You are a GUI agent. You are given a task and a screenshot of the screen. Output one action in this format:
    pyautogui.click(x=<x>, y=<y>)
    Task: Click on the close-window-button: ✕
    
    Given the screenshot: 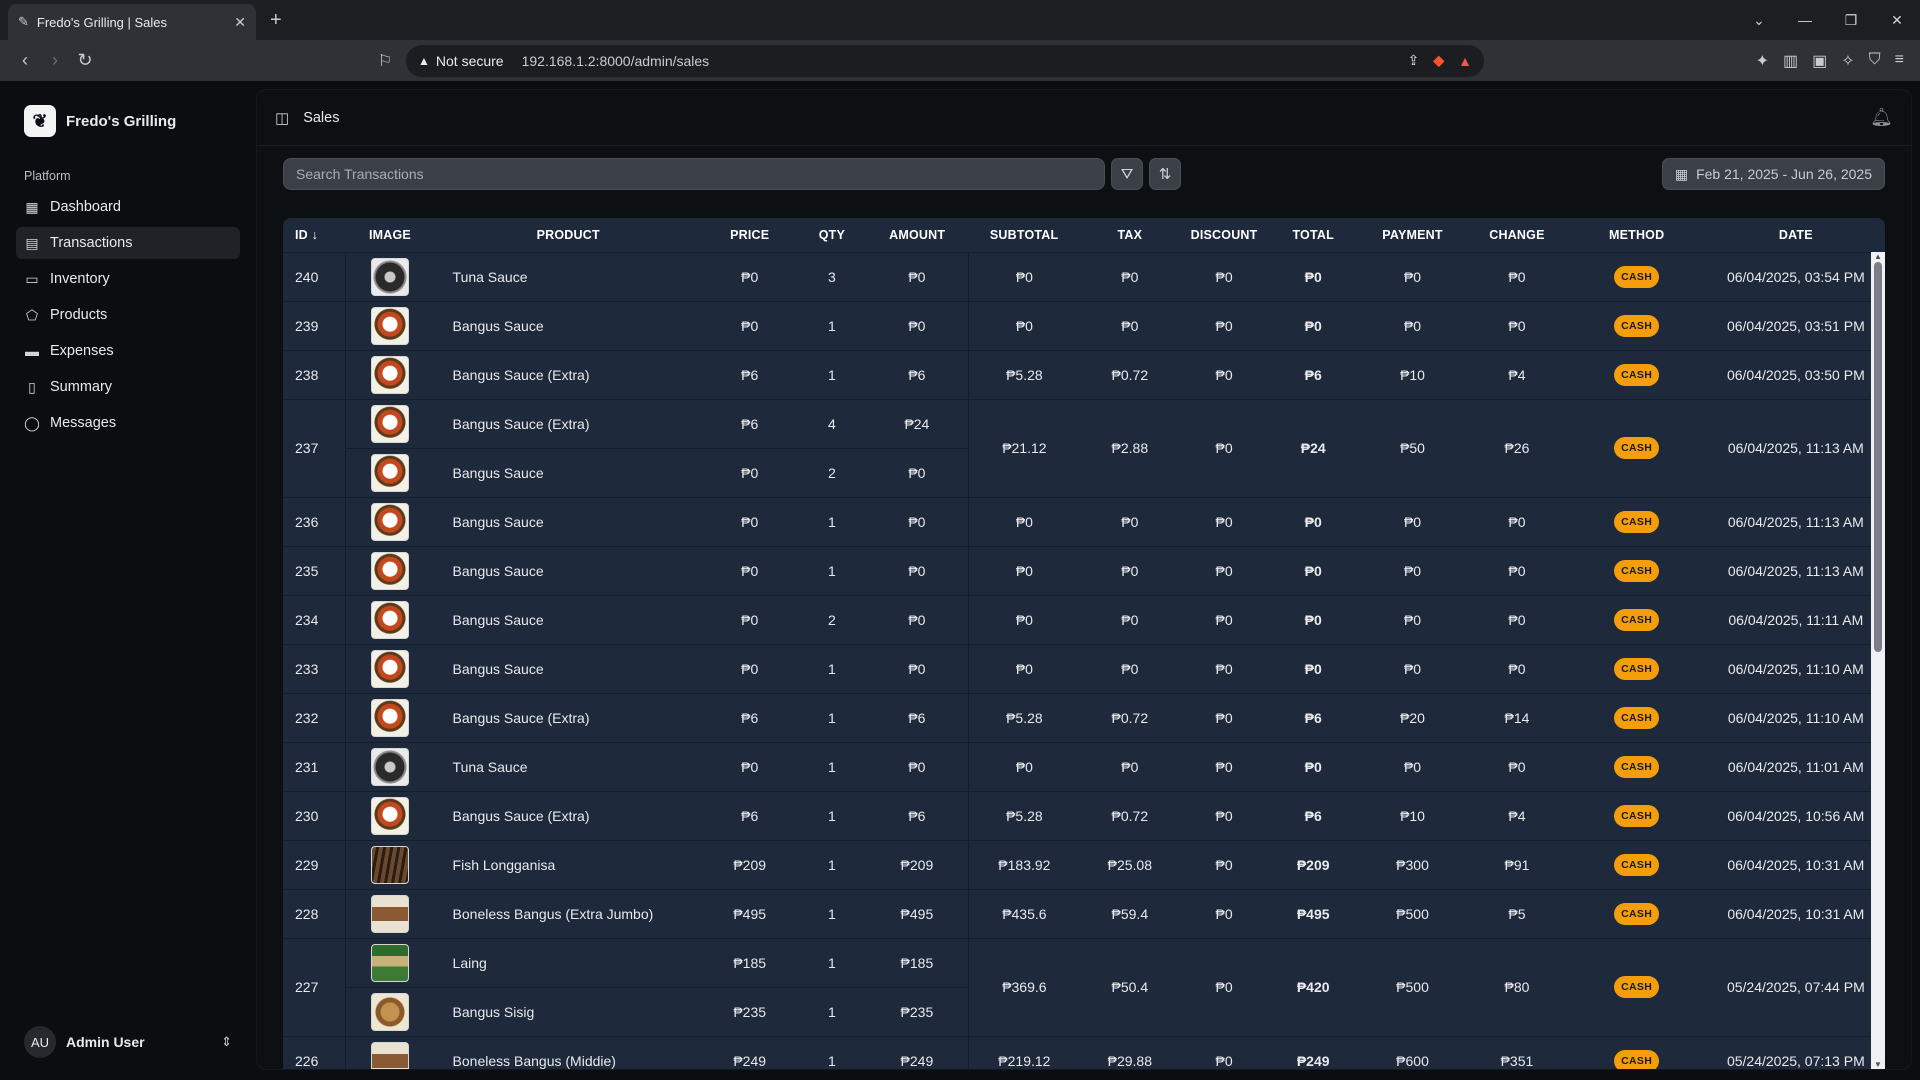 What is the action you would take?
    pyautogui.click(x=1897, y=20)
    